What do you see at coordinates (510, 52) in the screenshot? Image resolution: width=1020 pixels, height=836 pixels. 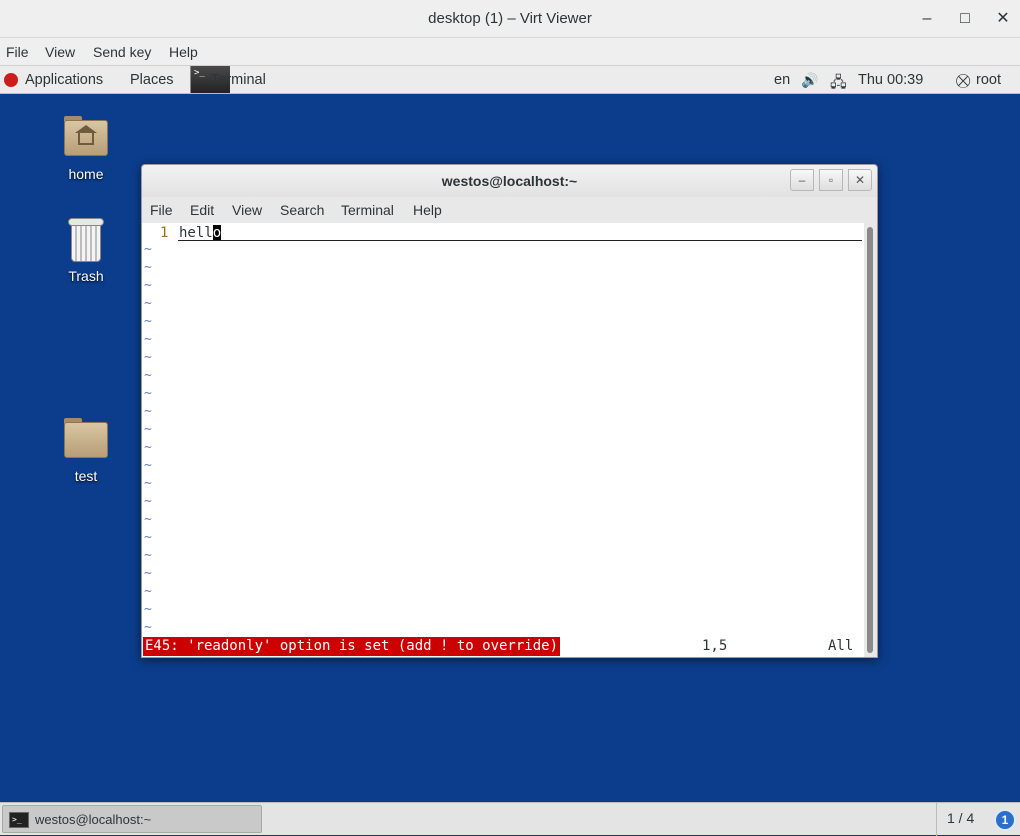 I see `viewer-menubar: File View Send key Help` at bounding box center [510, 52].